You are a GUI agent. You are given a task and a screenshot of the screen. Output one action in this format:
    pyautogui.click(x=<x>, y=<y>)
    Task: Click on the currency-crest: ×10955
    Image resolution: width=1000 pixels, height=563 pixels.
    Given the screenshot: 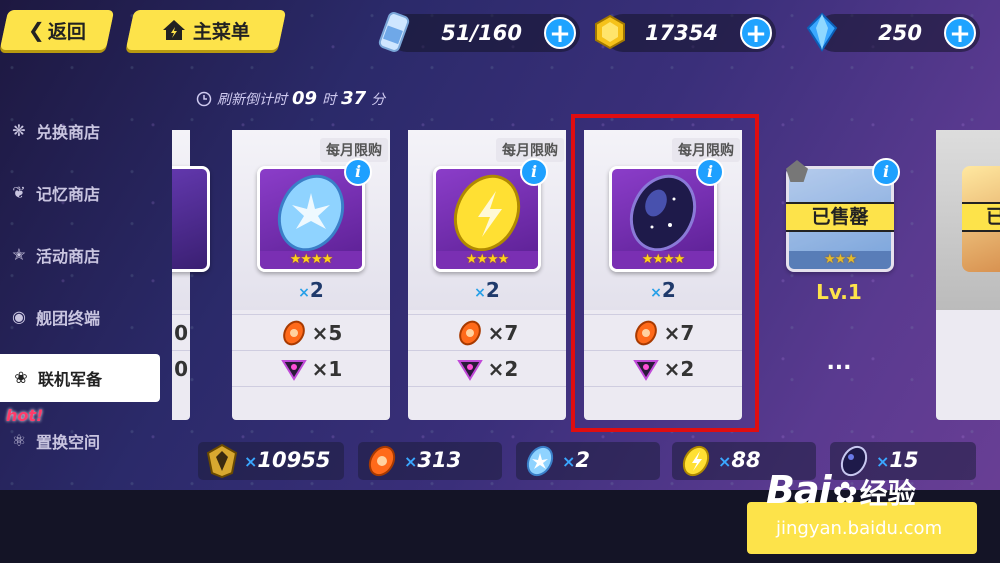 What is the action you would take?
    pyautogui.click(x=271, y=461)
    